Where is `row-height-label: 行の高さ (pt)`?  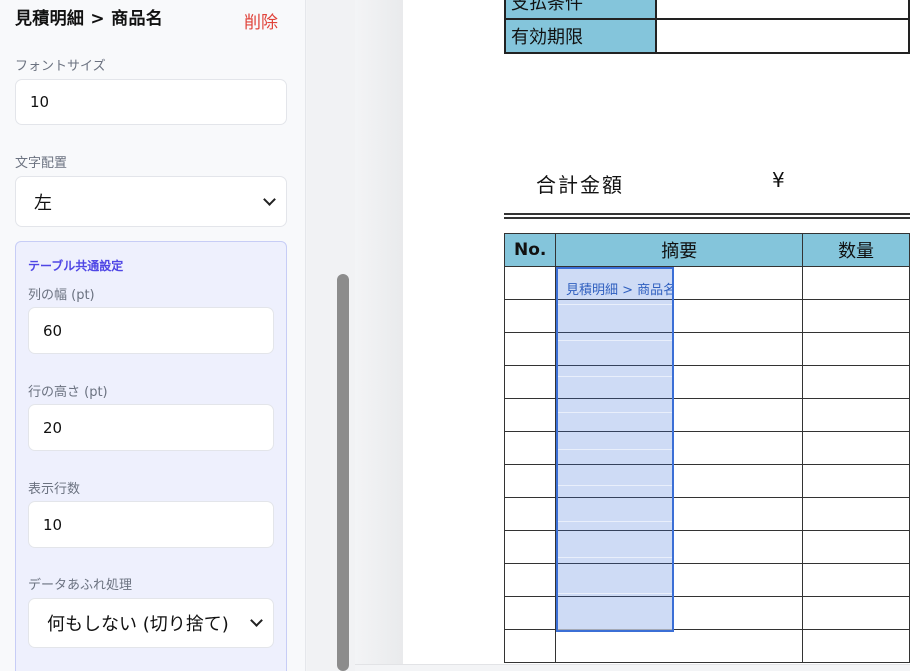 row-height-label: 行の高さ (pt) is located at coordinates (68, 392).